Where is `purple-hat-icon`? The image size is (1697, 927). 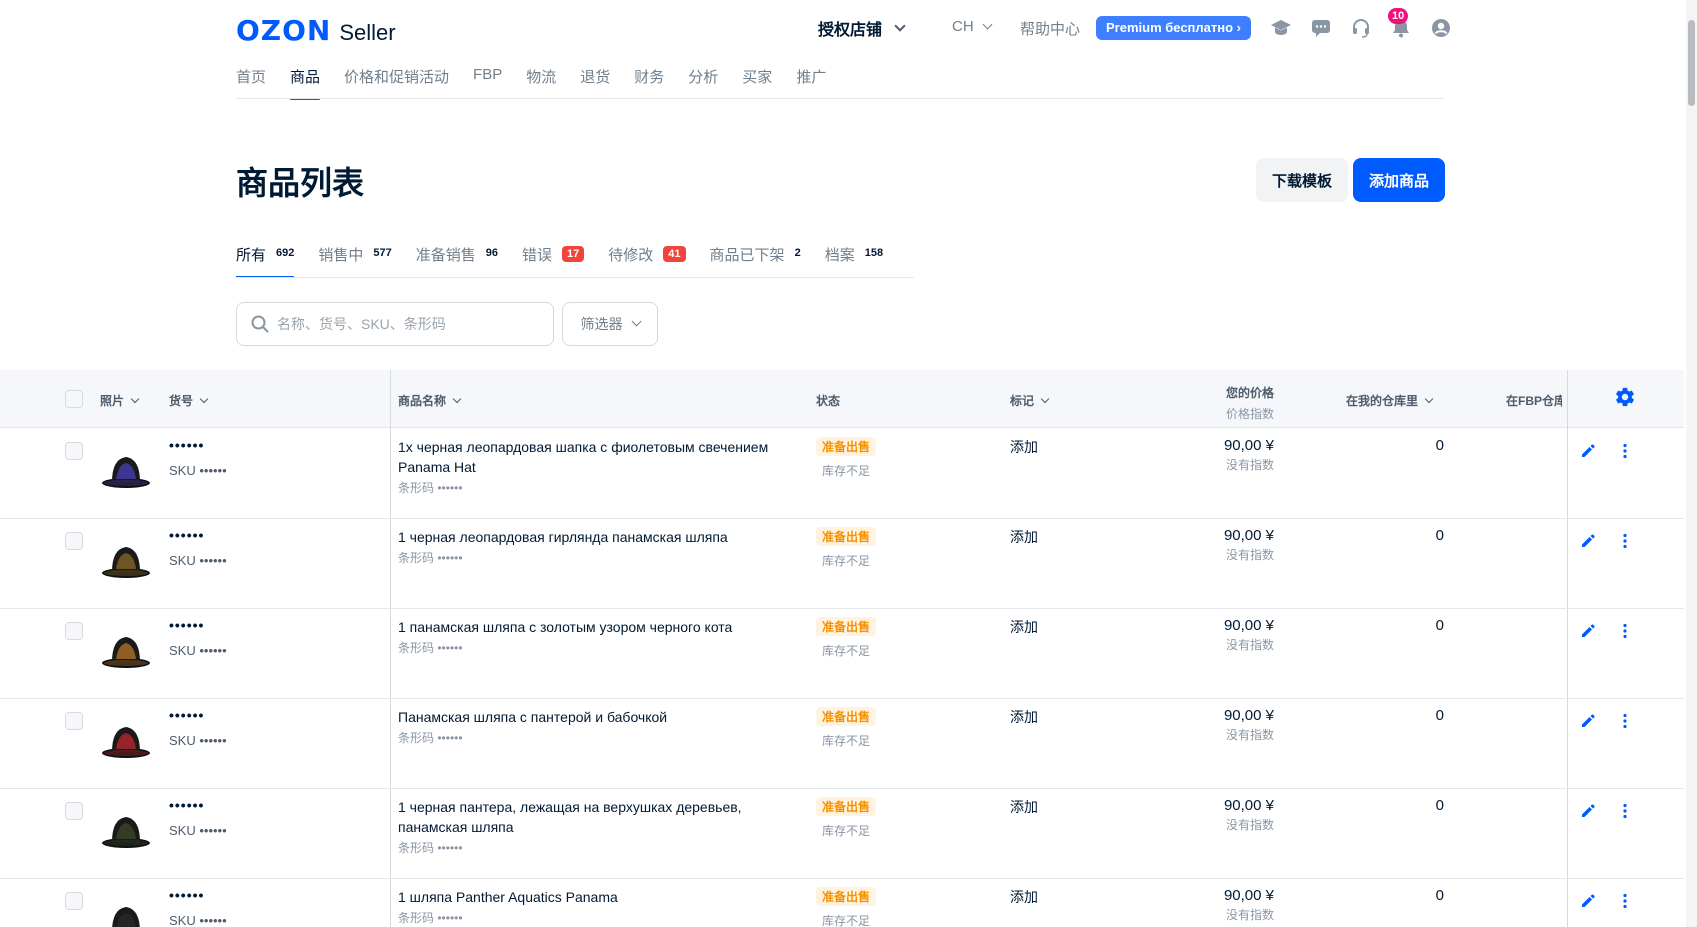
purple-hat-icon is located at coordinates (126, 469).